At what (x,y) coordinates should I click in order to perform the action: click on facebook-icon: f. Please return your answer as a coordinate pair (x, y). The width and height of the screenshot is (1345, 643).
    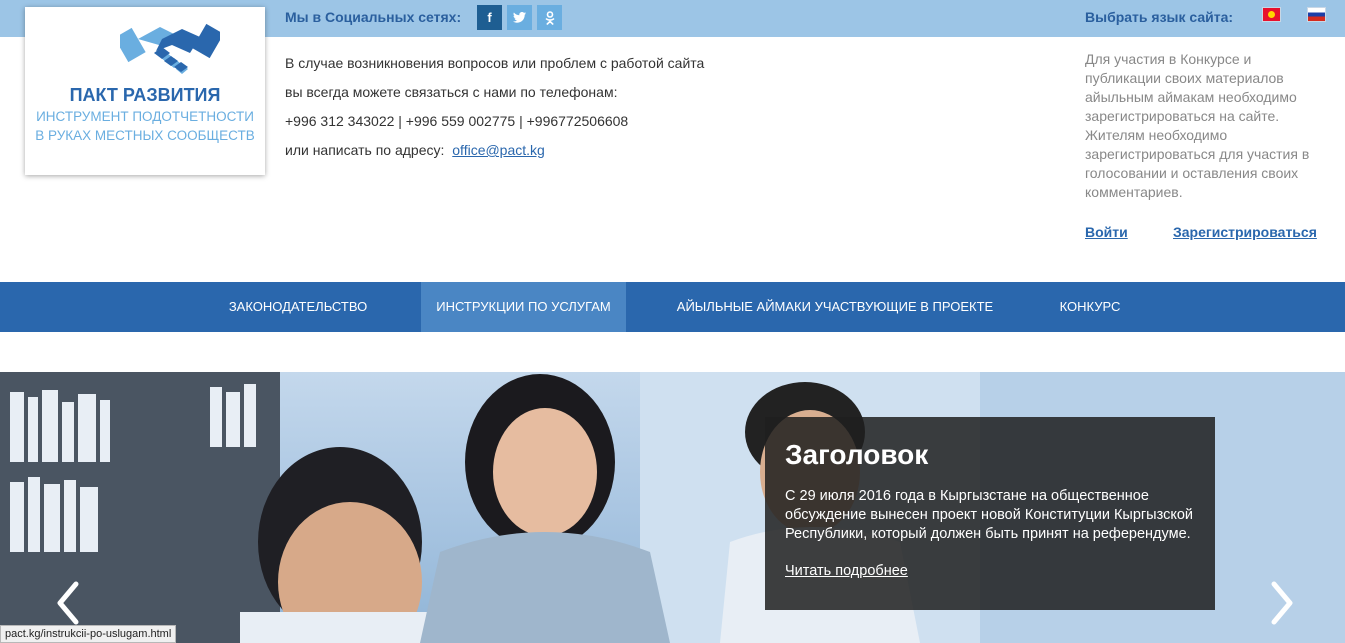
    Looking at the image, I should click on (489, 17).